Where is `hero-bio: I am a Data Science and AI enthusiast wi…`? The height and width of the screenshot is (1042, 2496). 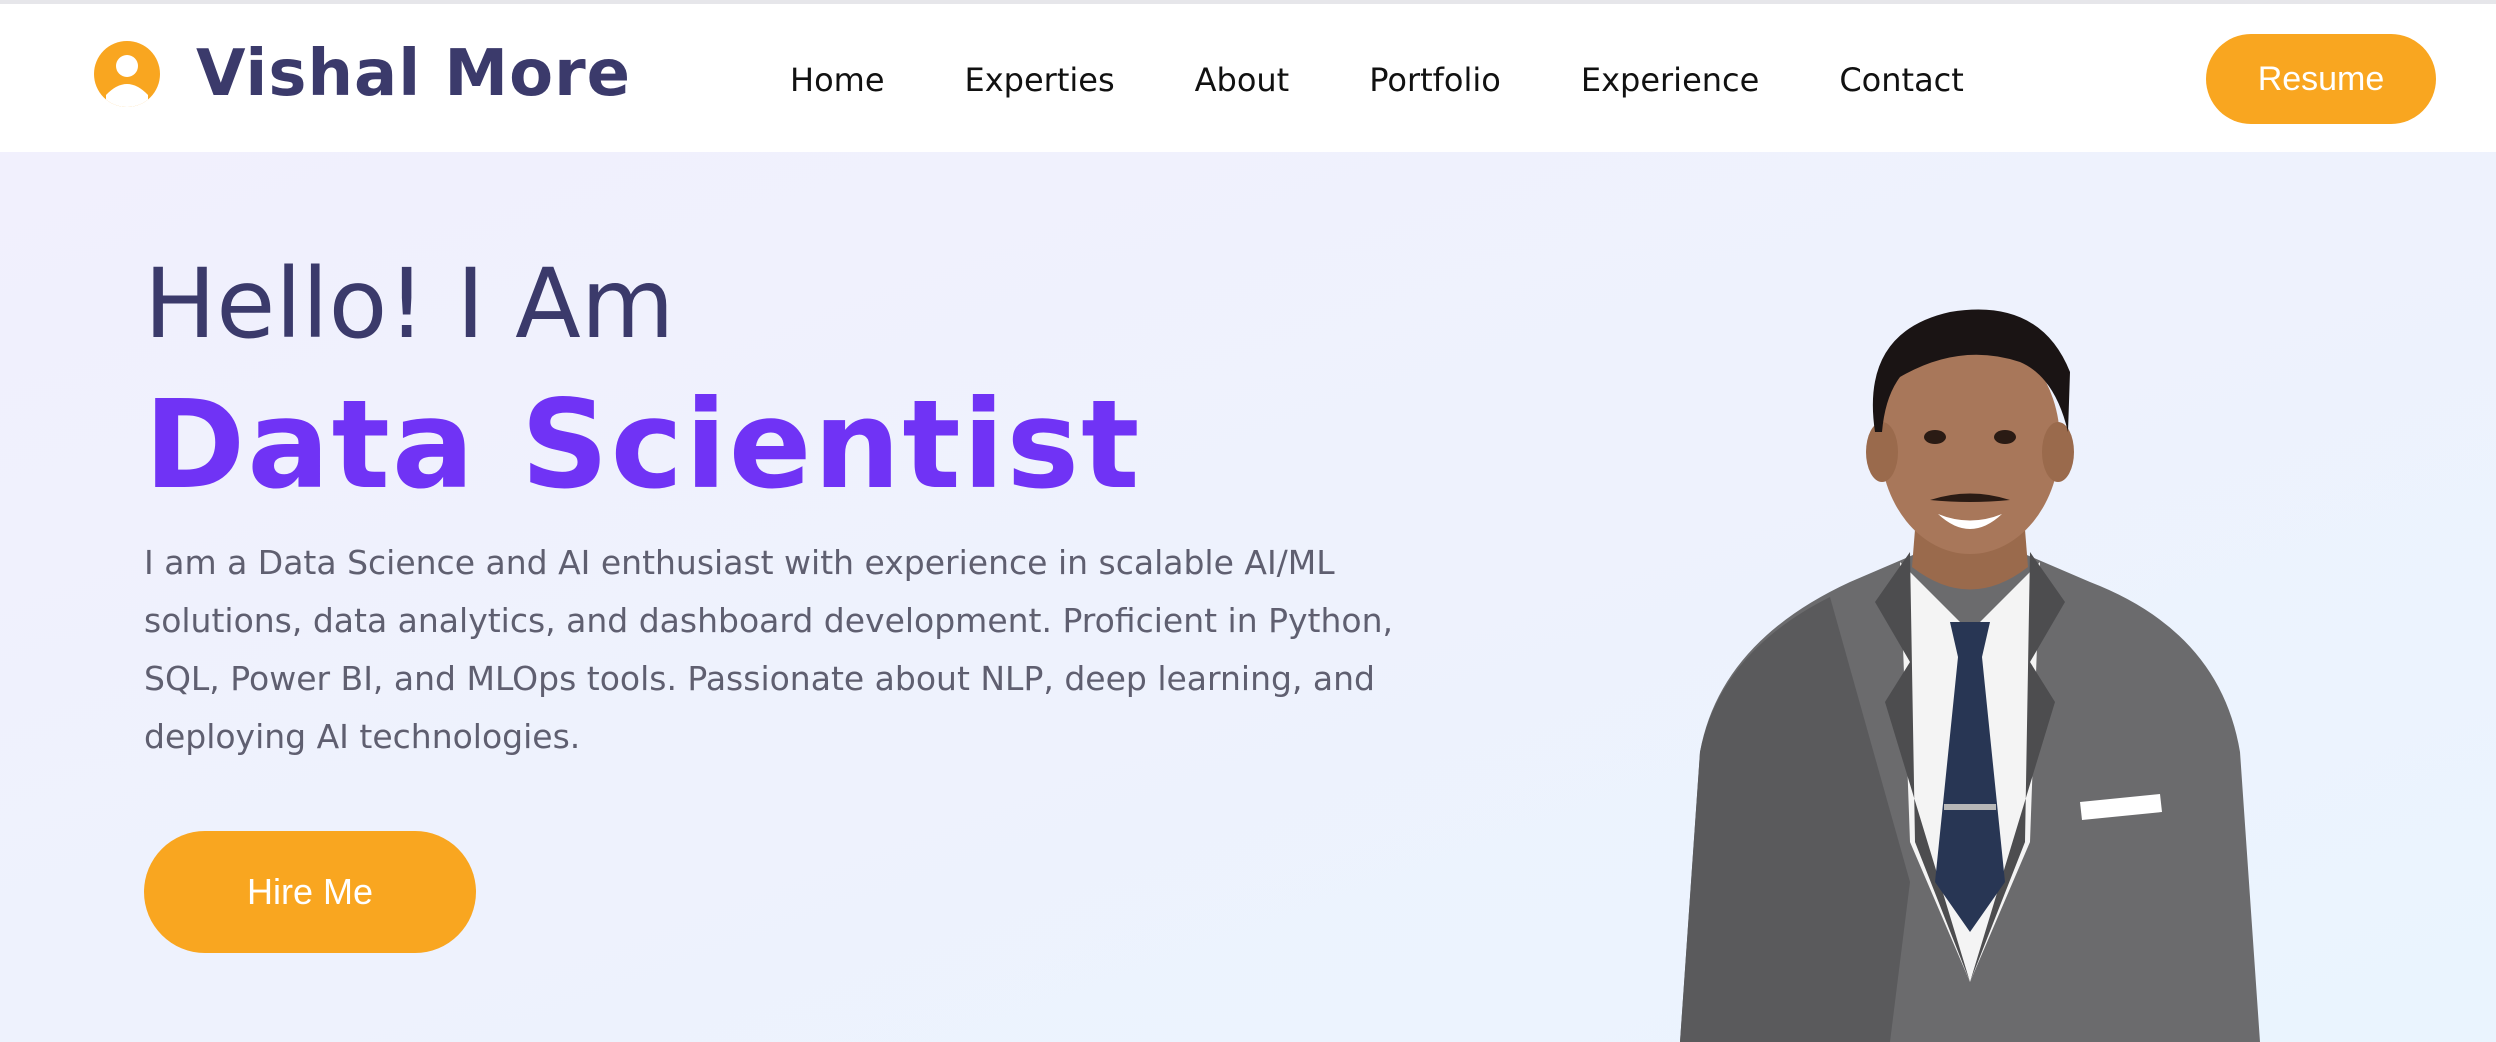 hero-bio: I am a Data Science and AI enthusiast wi… is located at coordinates (769, 649).